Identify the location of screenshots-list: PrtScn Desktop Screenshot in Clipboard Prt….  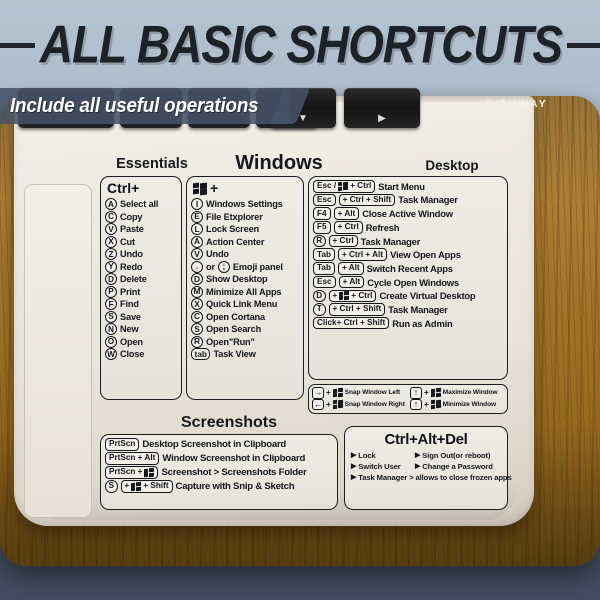
(219, 465).